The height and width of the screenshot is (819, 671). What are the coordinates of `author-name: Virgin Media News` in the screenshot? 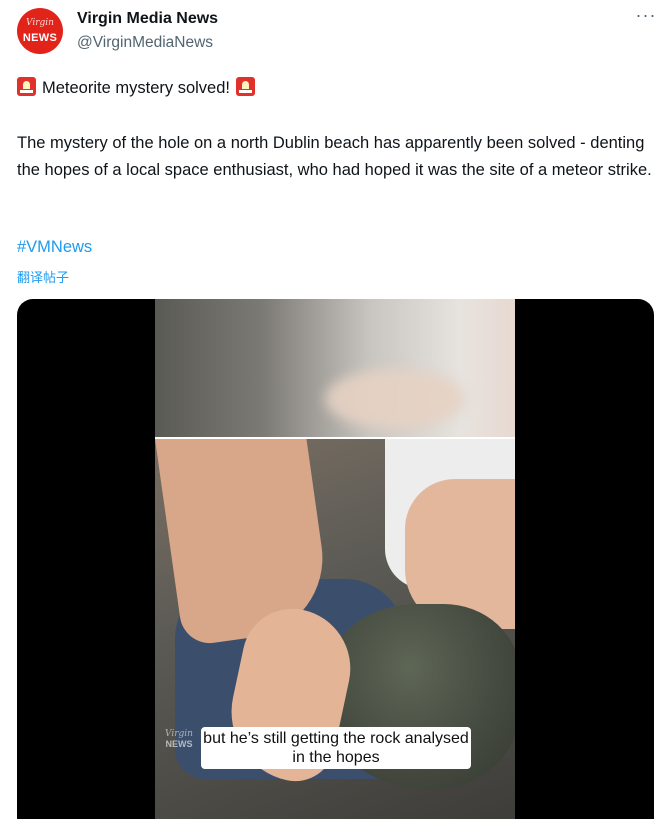 It's located at (147, 19).